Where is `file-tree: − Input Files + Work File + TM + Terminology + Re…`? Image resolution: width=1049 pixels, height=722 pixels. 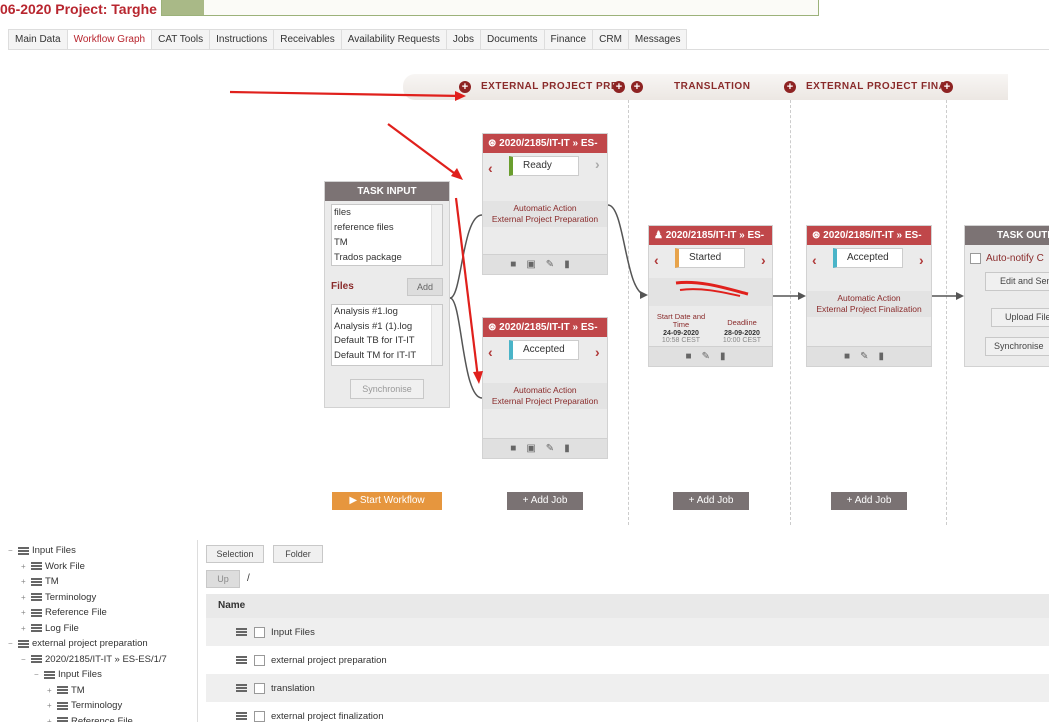
file-tree: − Input Files + Work File + TM + Terminology + Re… is located at coordinates (87, 632).